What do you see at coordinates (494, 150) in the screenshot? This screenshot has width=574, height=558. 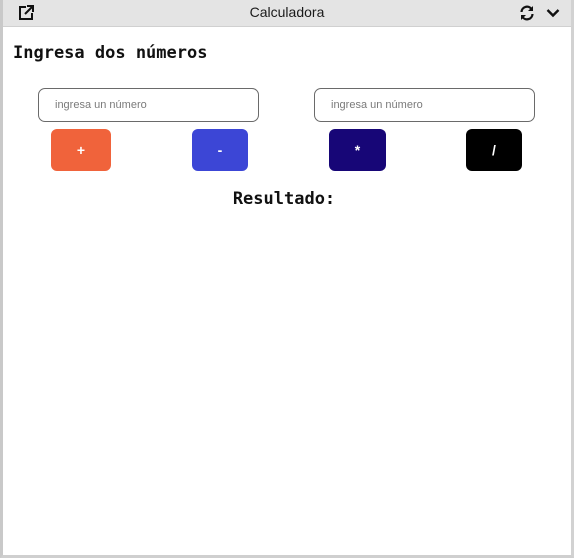 I see `divide-button: /` at bounding box center [494, 150].